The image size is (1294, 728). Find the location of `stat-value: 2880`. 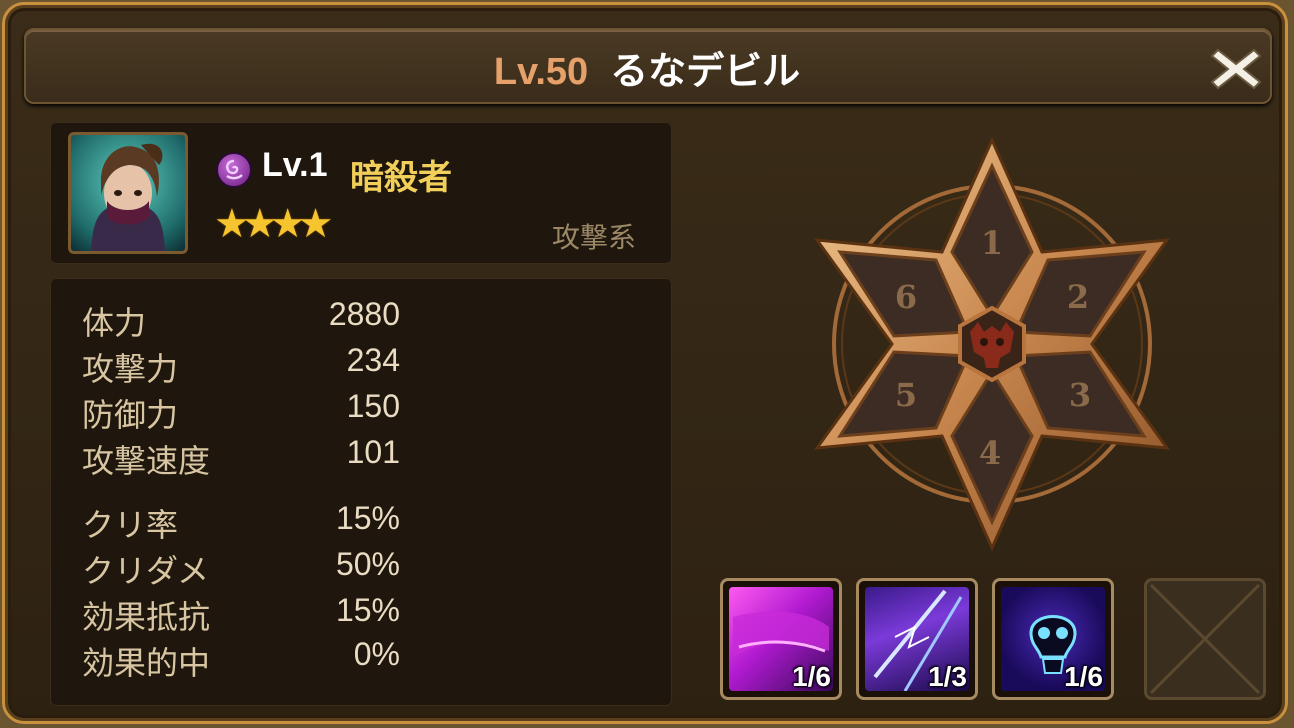

stat-value: 2880 is located at coordinates (364, 314).